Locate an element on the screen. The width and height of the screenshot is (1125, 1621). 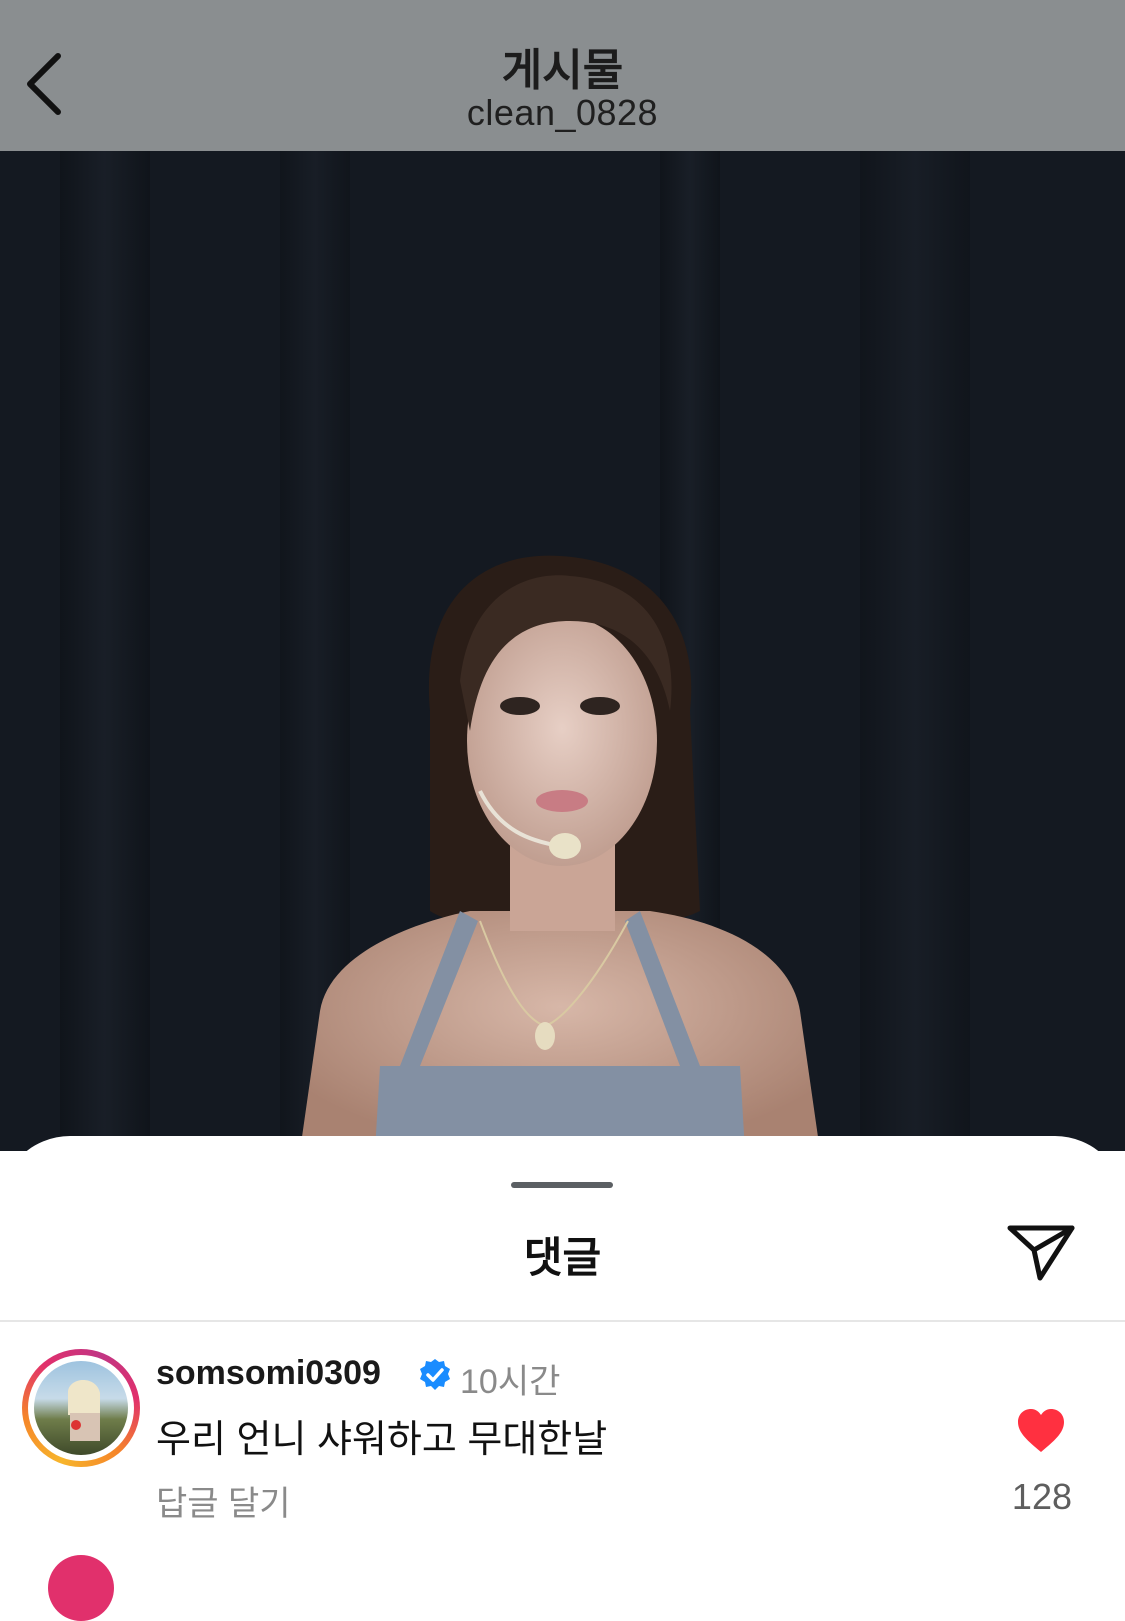
commenter-avatar is located at coordinates (81, 1408).